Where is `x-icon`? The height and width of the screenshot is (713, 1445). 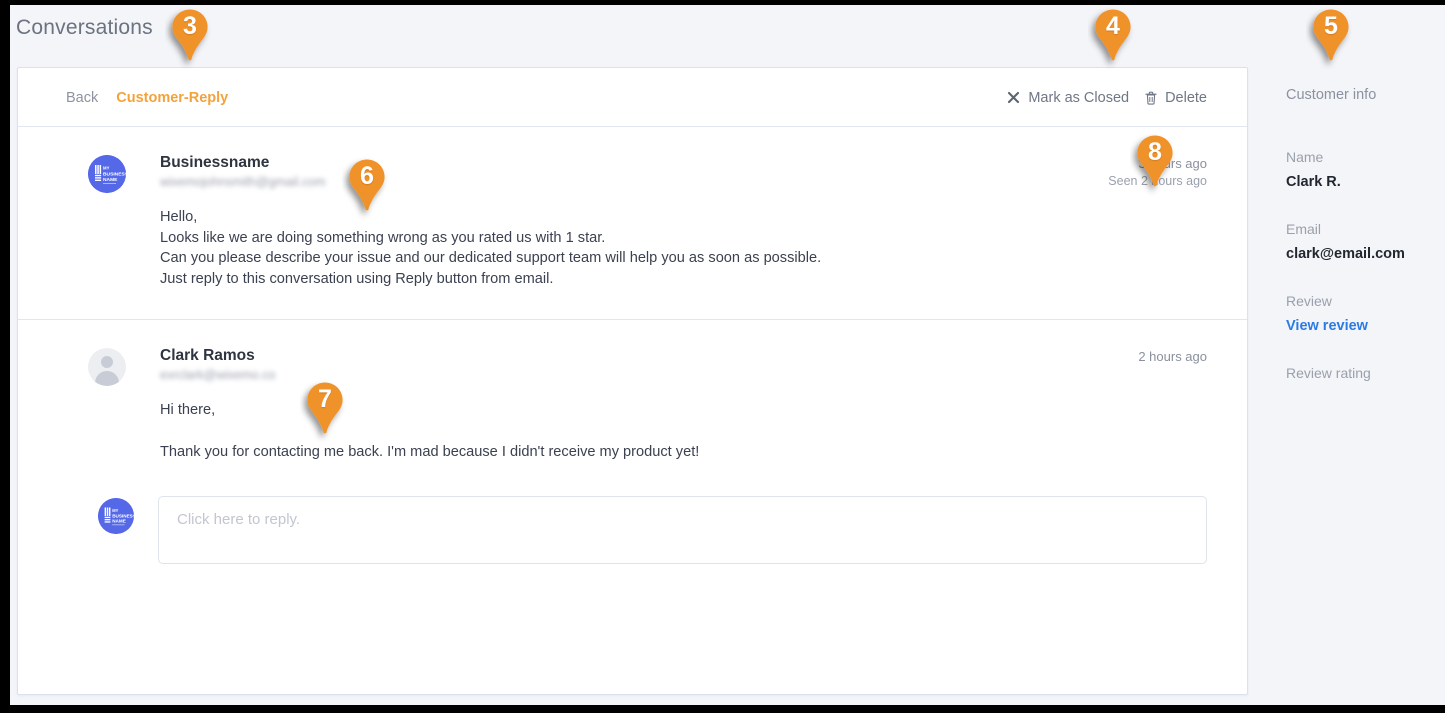 x-icon is located at coordinates (1013, 97).